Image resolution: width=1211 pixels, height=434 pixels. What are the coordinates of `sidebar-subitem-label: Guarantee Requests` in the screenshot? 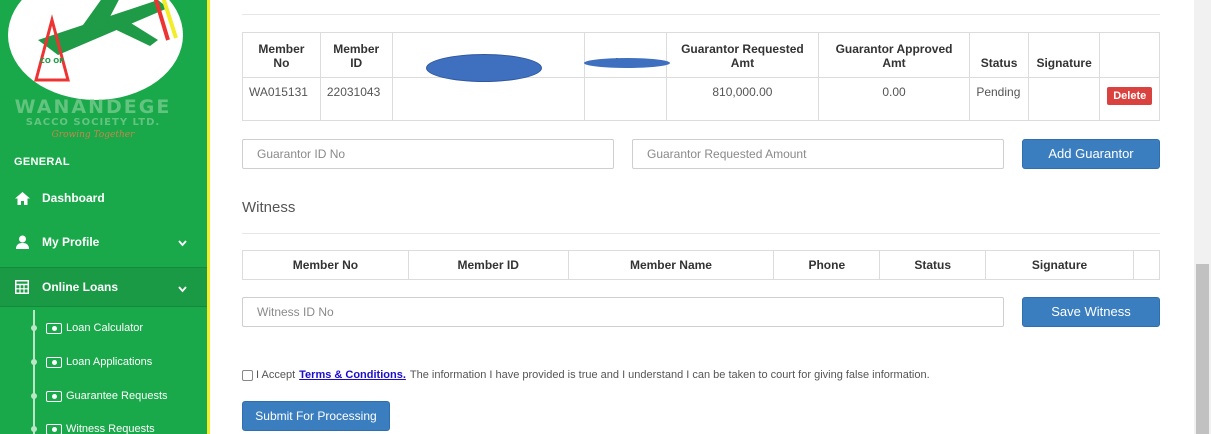 It's located at (117, 396).